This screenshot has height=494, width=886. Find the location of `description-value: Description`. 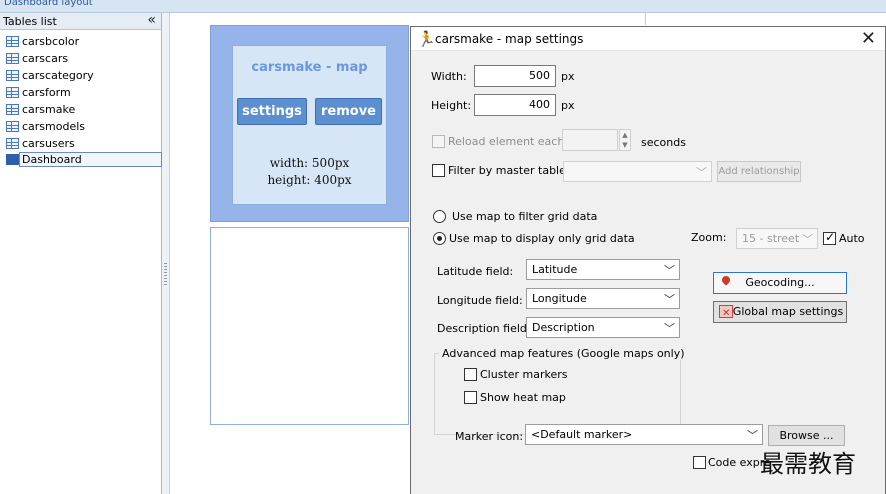

description-value: Description is located at coordinates (563, 327).